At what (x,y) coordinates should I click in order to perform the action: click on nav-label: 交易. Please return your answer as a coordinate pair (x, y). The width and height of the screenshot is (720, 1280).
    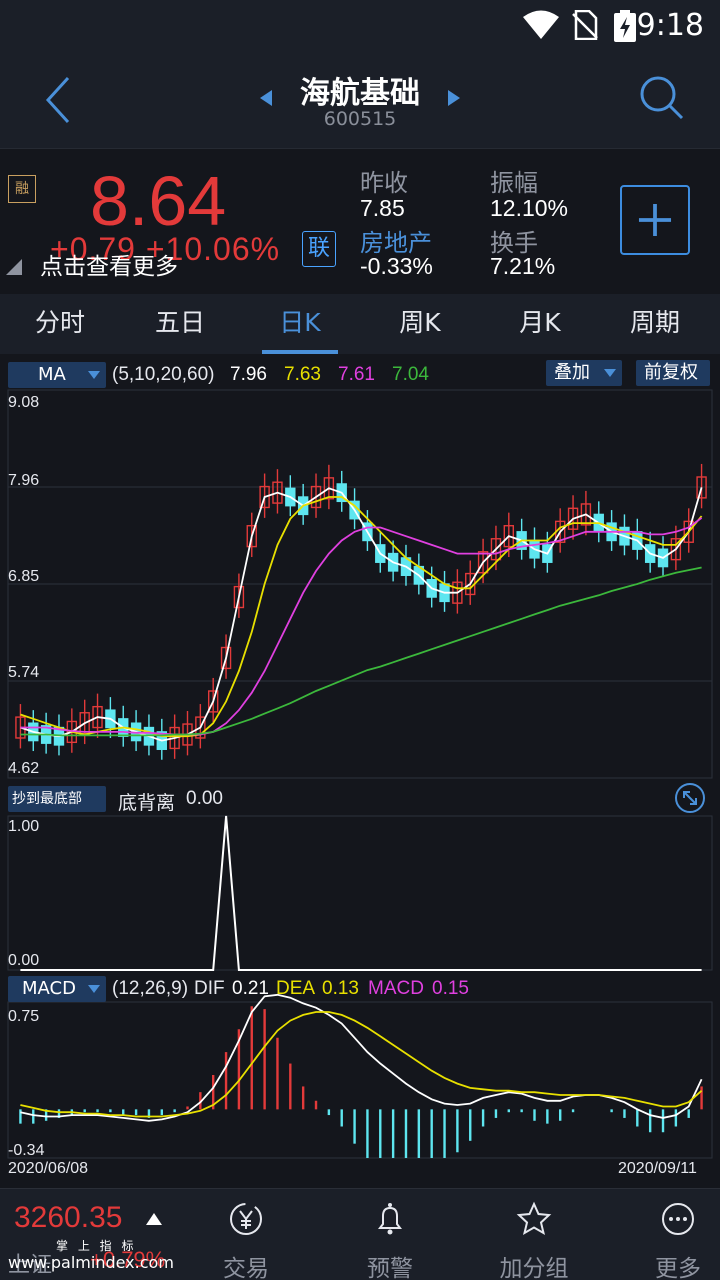
    Looking at the image, I should click on (246, 1268).